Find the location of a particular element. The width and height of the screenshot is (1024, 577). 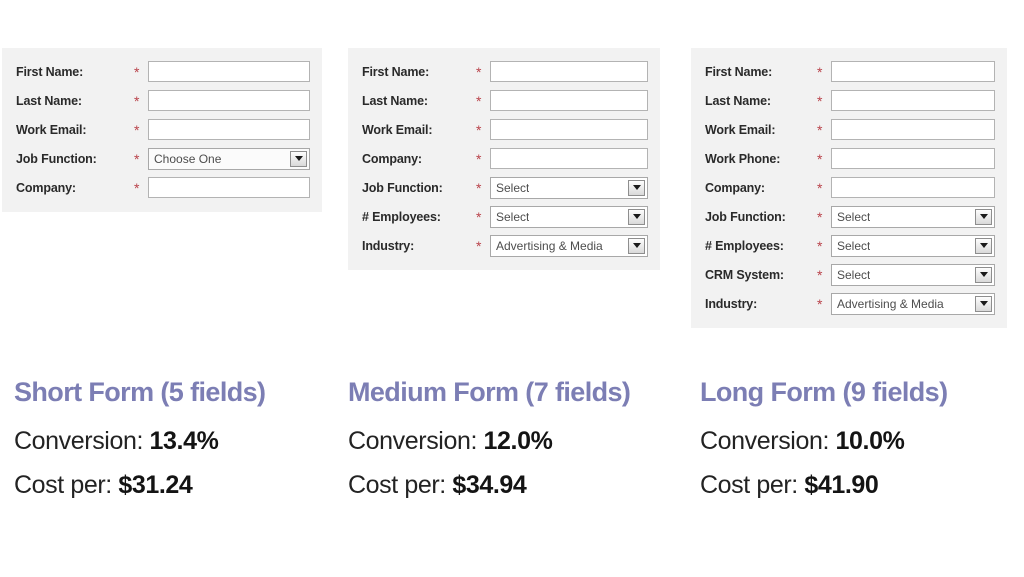

form-row: Job Function: * Select is located at coordinates (505, 187).